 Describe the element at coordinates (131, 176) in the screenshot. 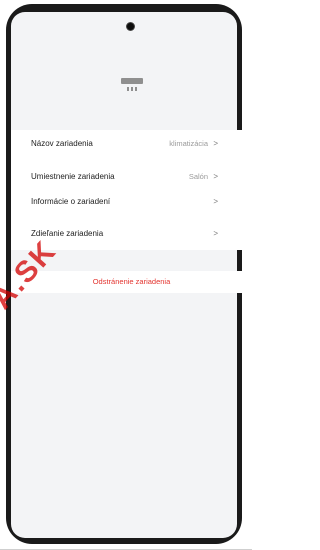

I see `row-device-location: Umiestnenie zariadenia Salón >` at that location.